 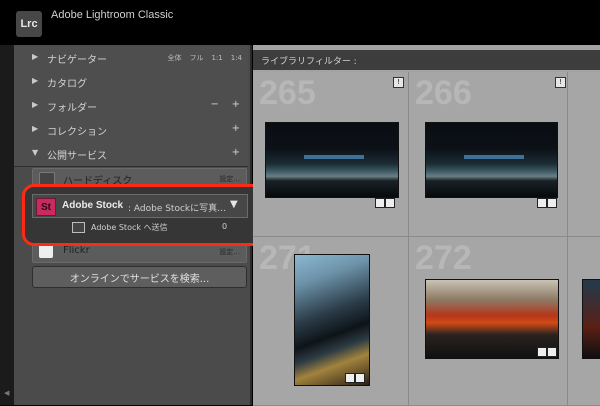 I want to click on collections-label: コレクション, so click(x=77, y=132).